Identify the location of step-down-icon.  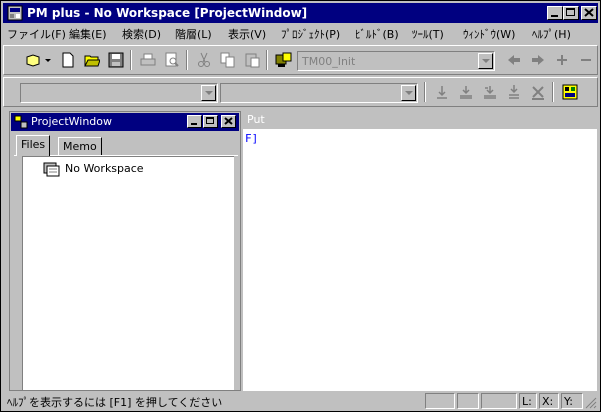
(514, 92).